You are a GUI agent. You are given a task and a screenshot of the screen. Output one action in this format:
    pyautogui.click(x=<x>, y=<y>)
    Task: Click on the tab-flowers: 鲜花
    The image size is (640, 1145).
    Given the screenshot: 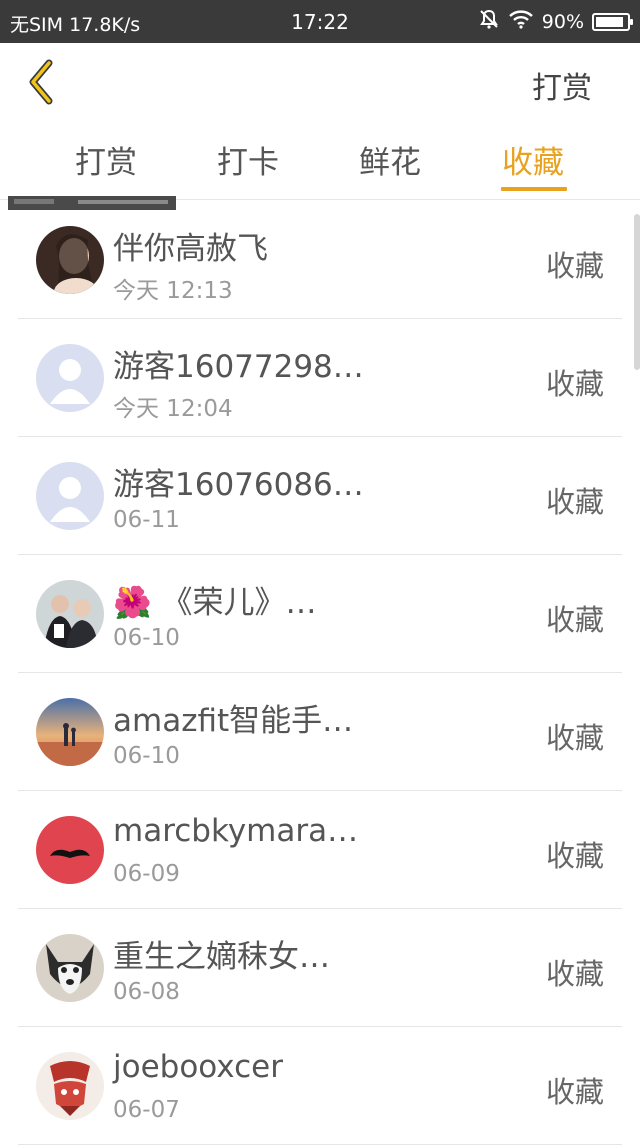 What is the action you would take?
    pyautogui.click(x=390, y=159)
    